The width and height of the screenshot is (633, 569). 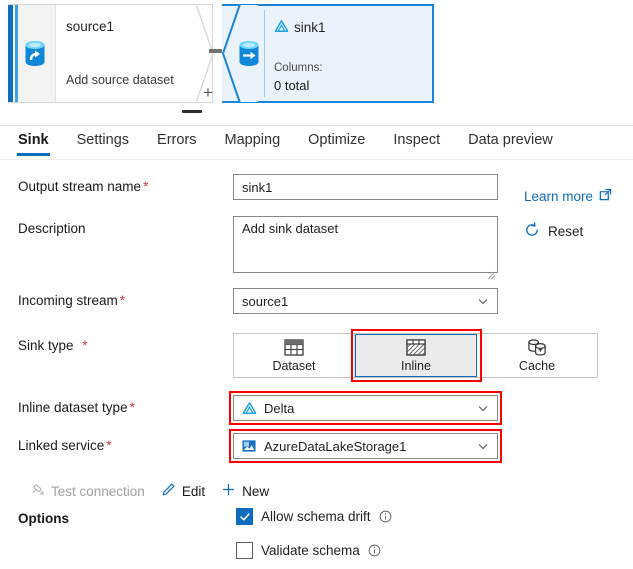 I want to click on reset-label: Reset, so click(x=566, y=231).